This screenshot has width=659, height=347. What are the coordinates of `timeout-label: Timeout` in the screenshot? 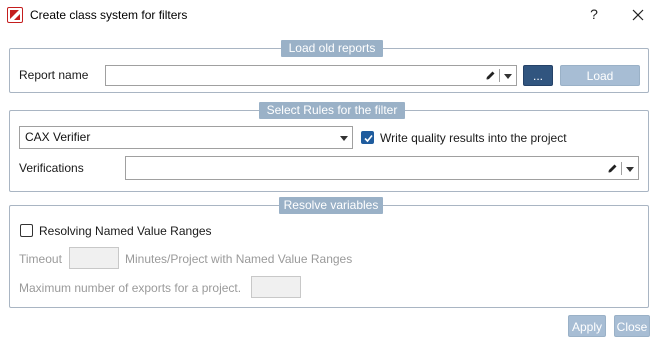 It's located at (40, 259).